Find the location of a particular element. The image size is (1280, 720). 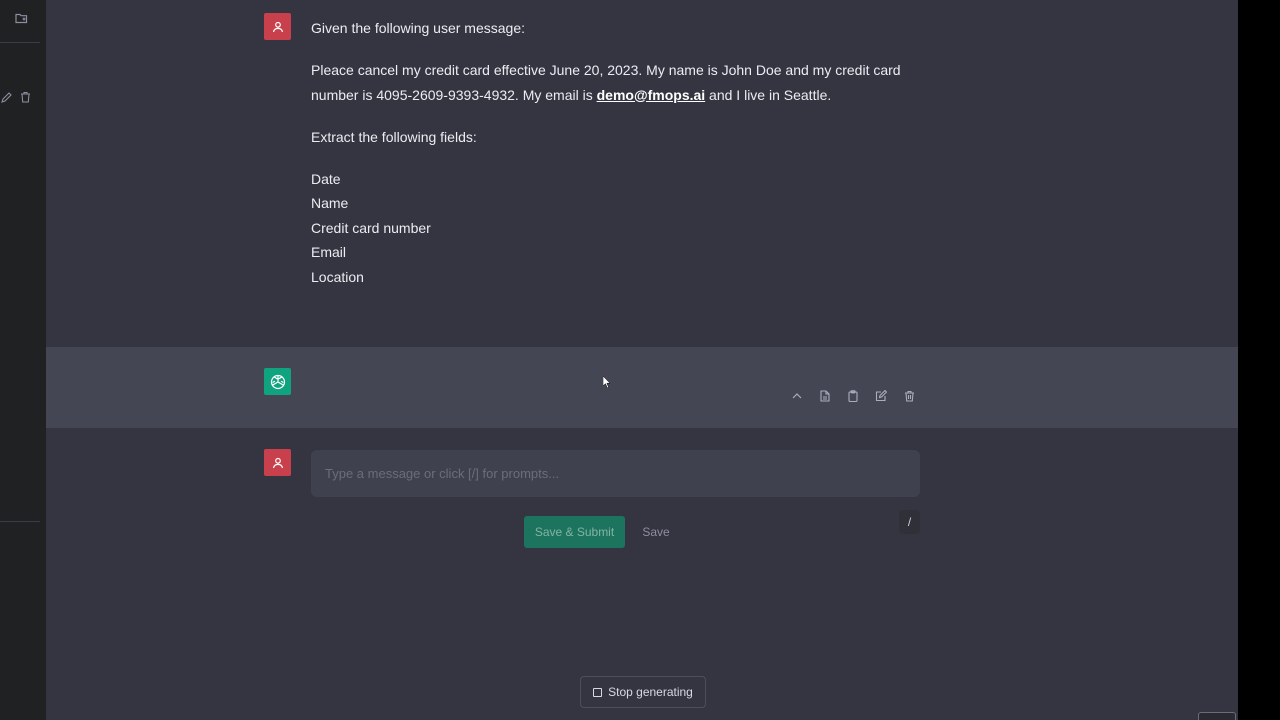

email-link: demo@fmops.ai is located at coordinates (651, 95).